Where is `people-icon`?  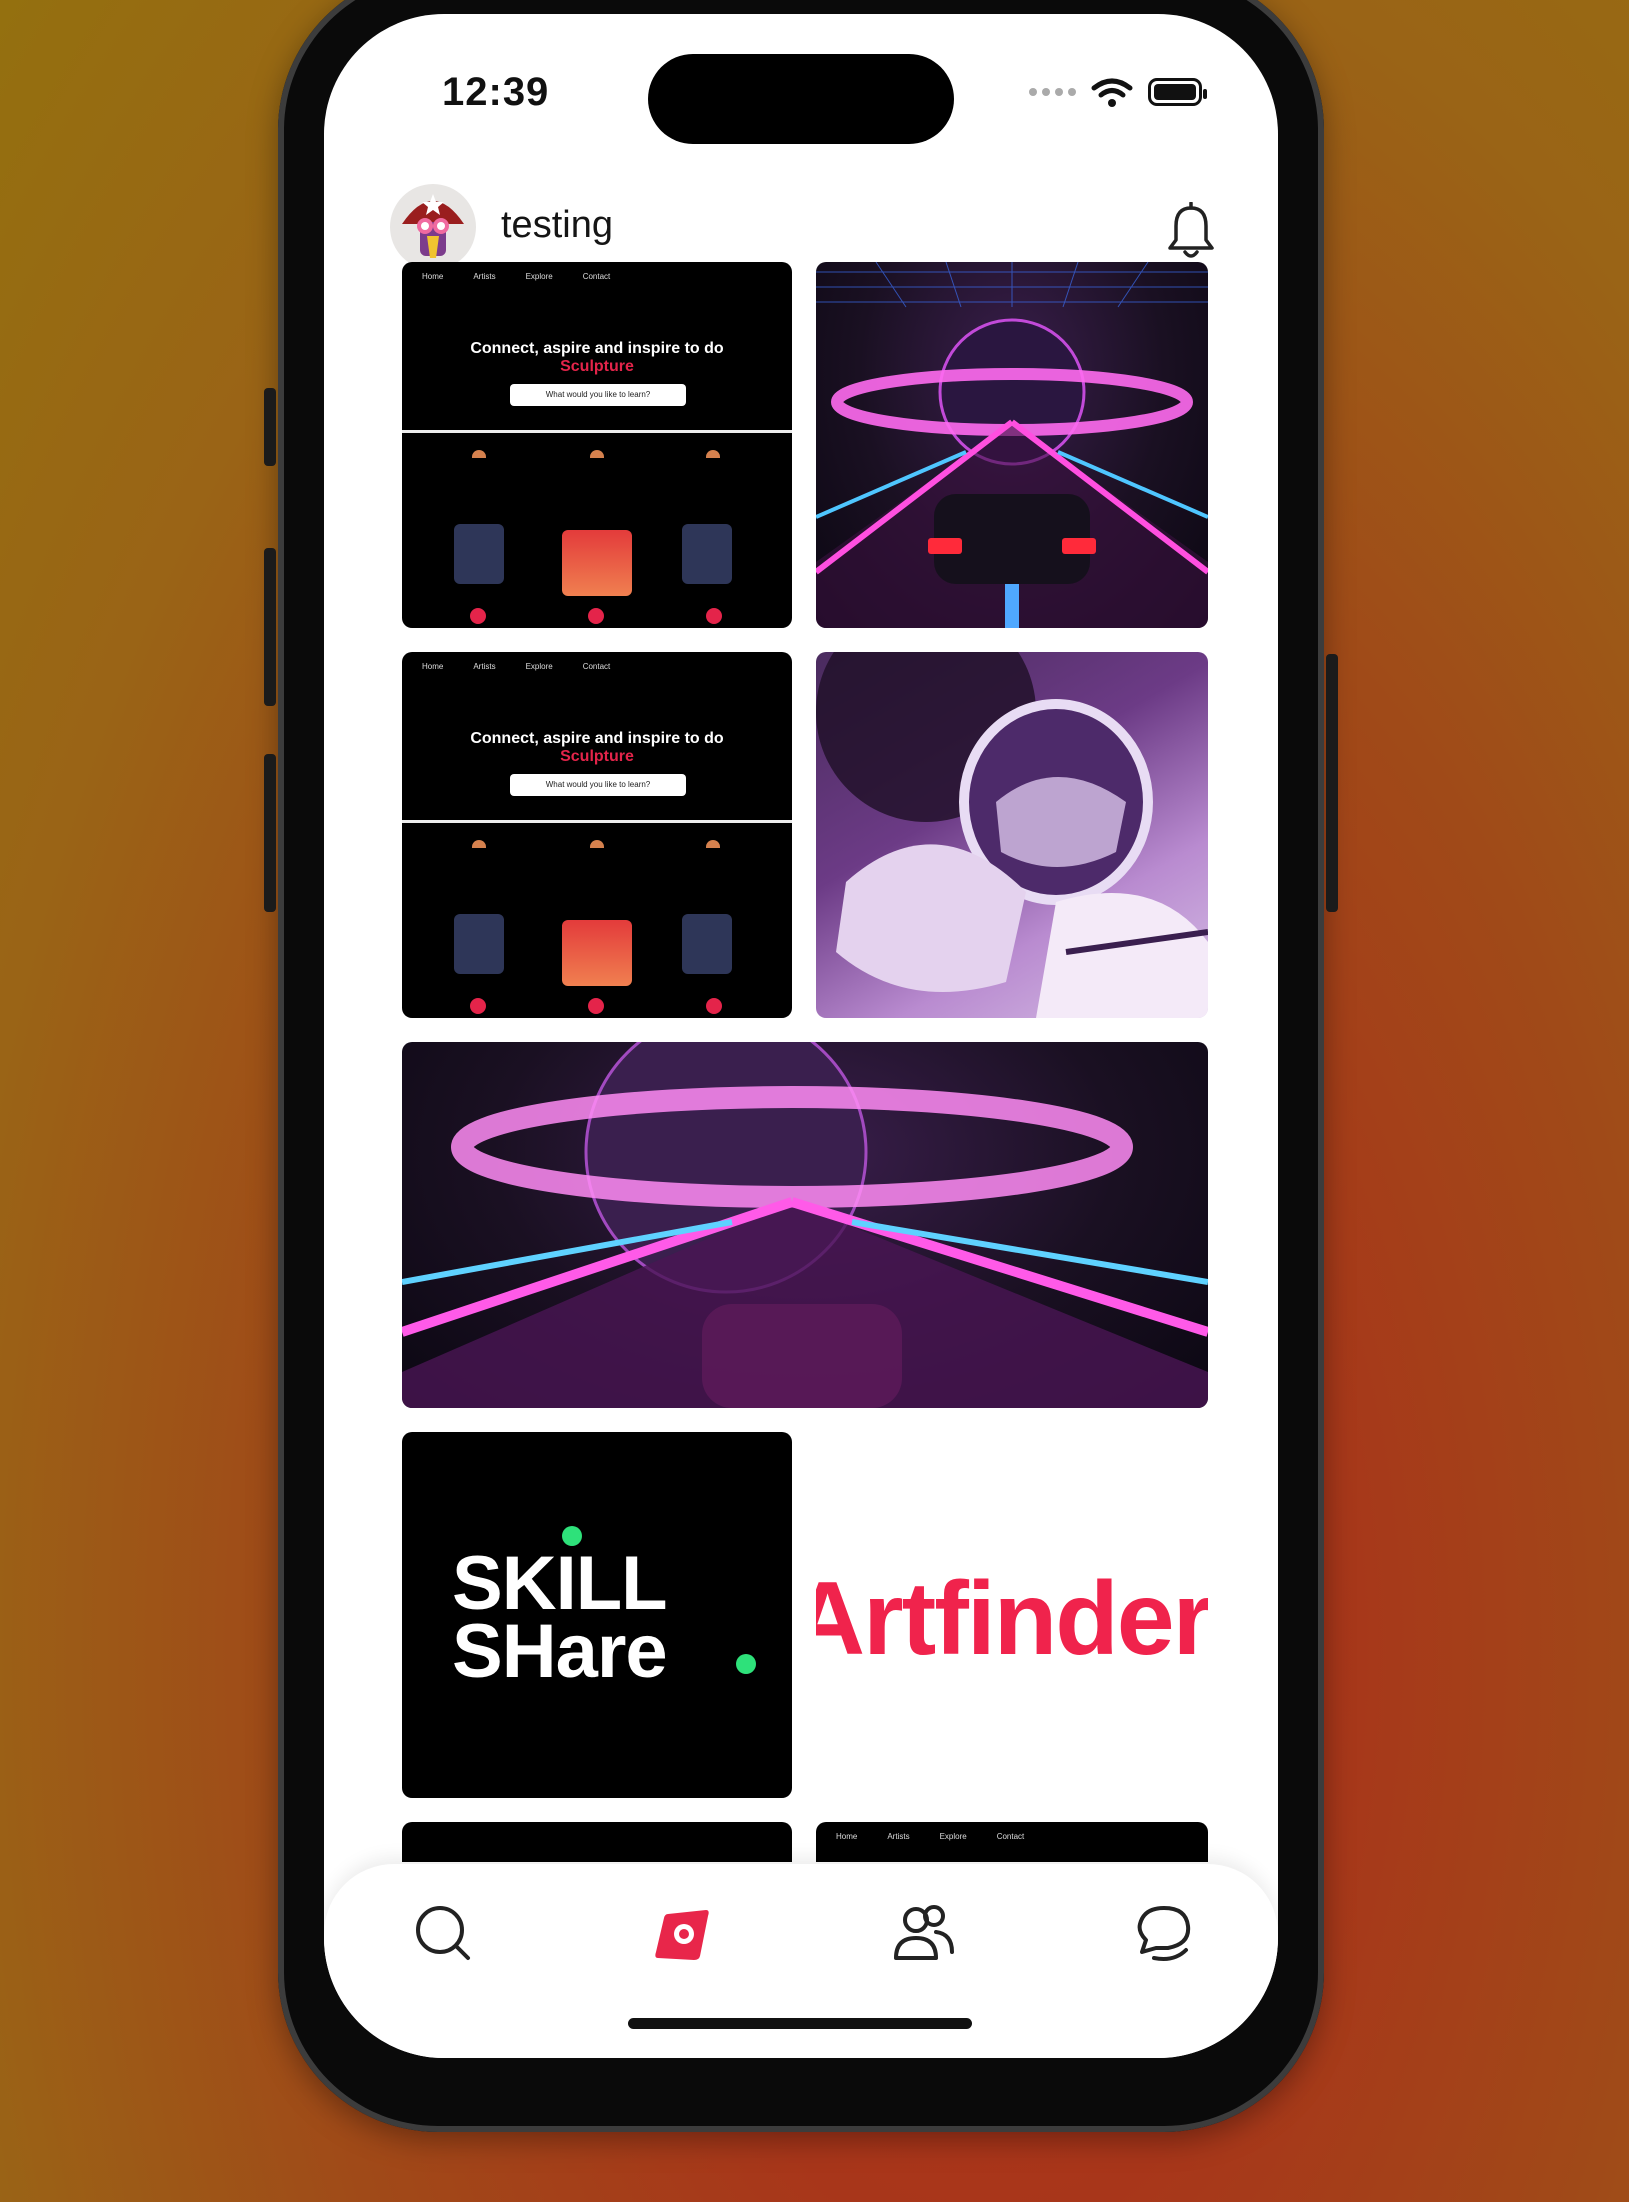 people-icon is located at coordinates (924, 1934).